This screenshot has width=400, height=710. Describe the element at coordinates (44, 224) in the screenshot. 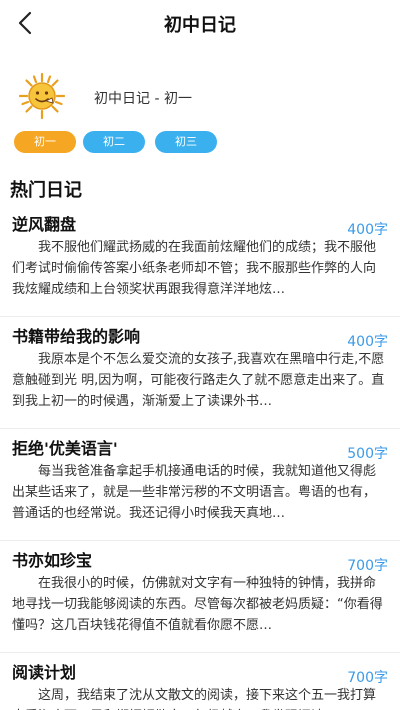

I see `diary-item-title: 逆风翻盘` at that location.